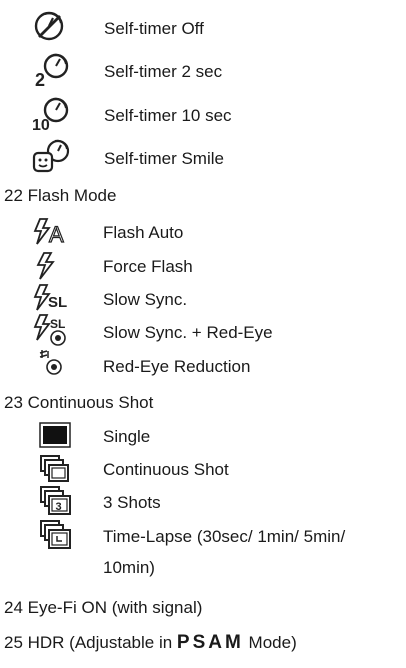  I want to click on continuous-shot-label: Continuous Shot, so click(166, 469).